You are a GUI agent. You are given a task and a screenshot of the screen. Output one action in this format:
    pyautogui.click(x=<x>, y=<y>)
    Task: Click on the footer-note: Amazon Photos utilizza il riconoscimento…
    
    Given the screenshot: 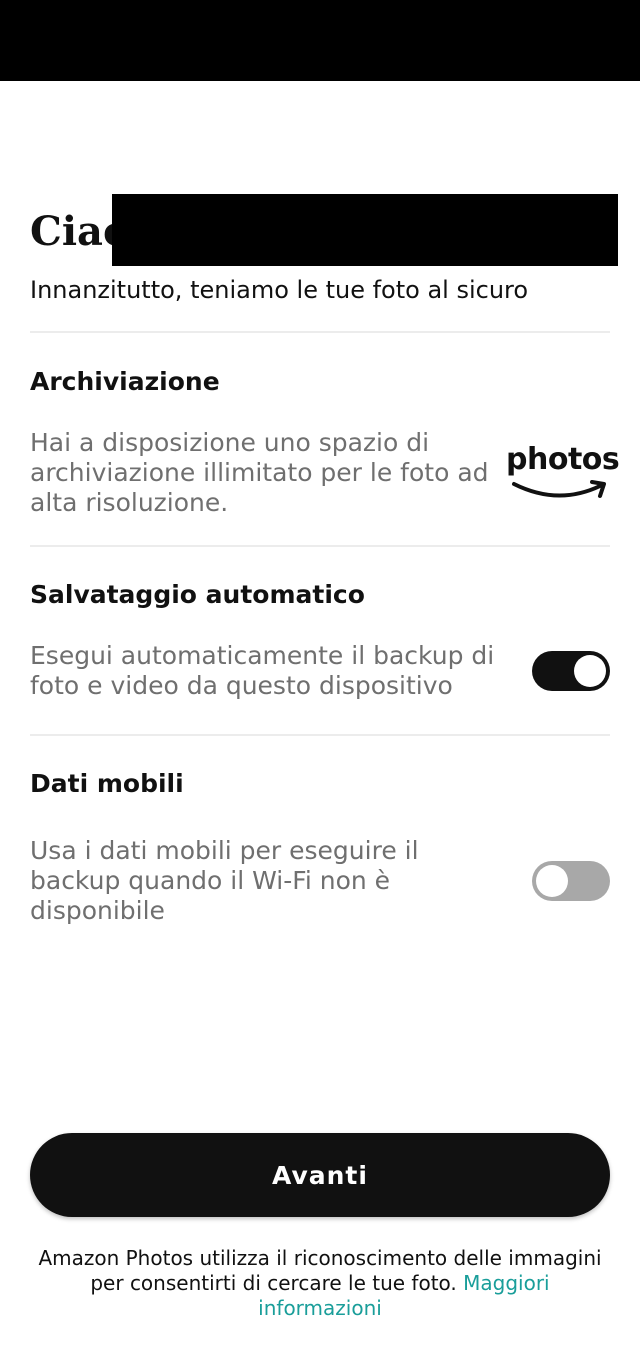 What is the action you would take?
    pyautogui.click(x=320, y=1283)
    